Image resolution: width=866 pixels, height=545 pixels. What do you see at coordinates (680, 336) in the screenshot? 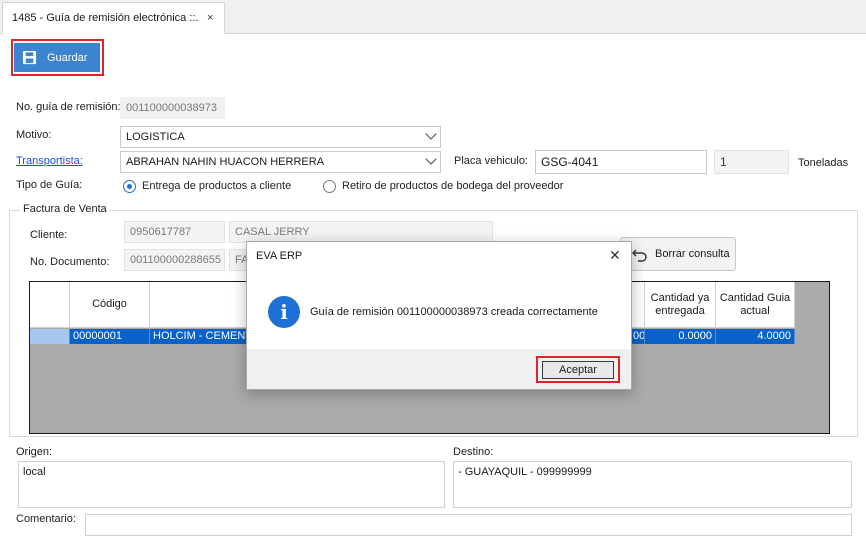
I see `grid-cell-cantidad-entregada: 0.0000` at bounding box center [680, 336].